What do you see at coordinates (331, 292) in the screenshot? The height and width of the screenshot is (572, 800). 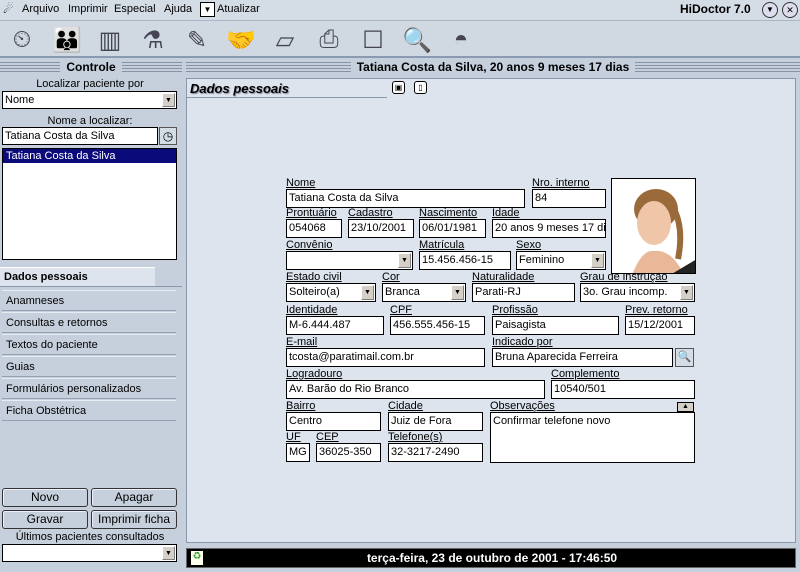 I see `estado_civil-select: Solteiro(a) ▼` at bounding box center [331, 292].